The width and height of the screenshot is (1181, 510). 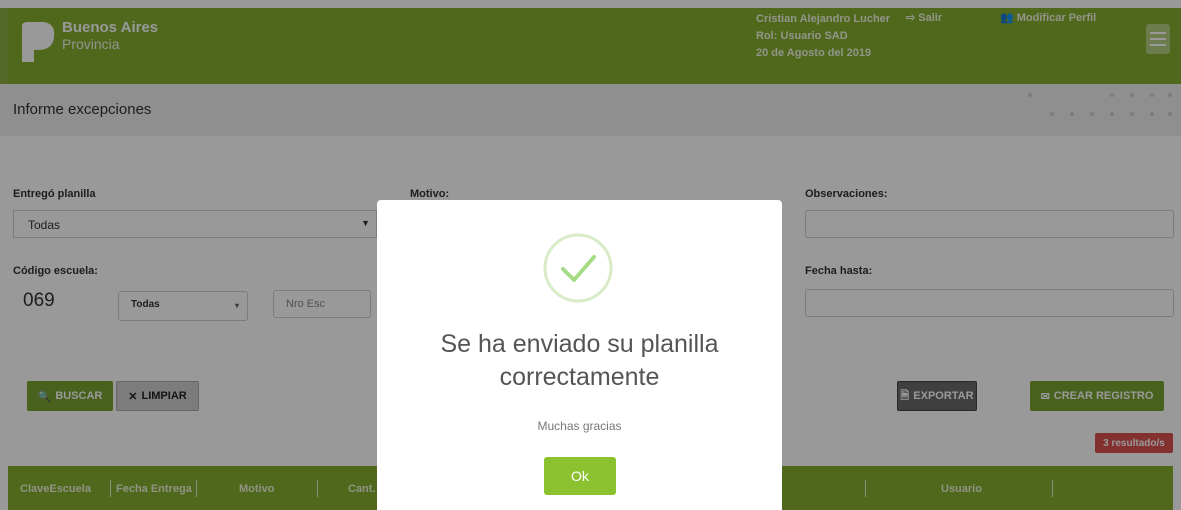 What do you see at coordinates (579, 360) in the screenshot?
I see `dialog-title: Se ha enviado su planilla correctamente` at bounding box center [579, 360].